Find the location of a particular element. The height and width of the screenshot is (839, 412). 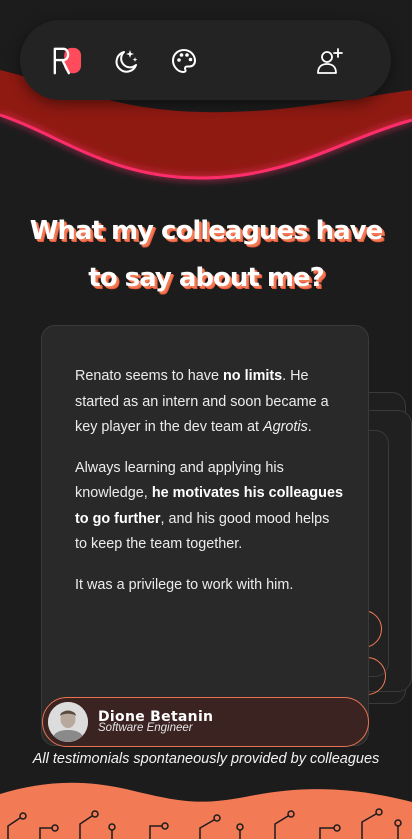

add-contact-button is located at coordinates (330, 61).